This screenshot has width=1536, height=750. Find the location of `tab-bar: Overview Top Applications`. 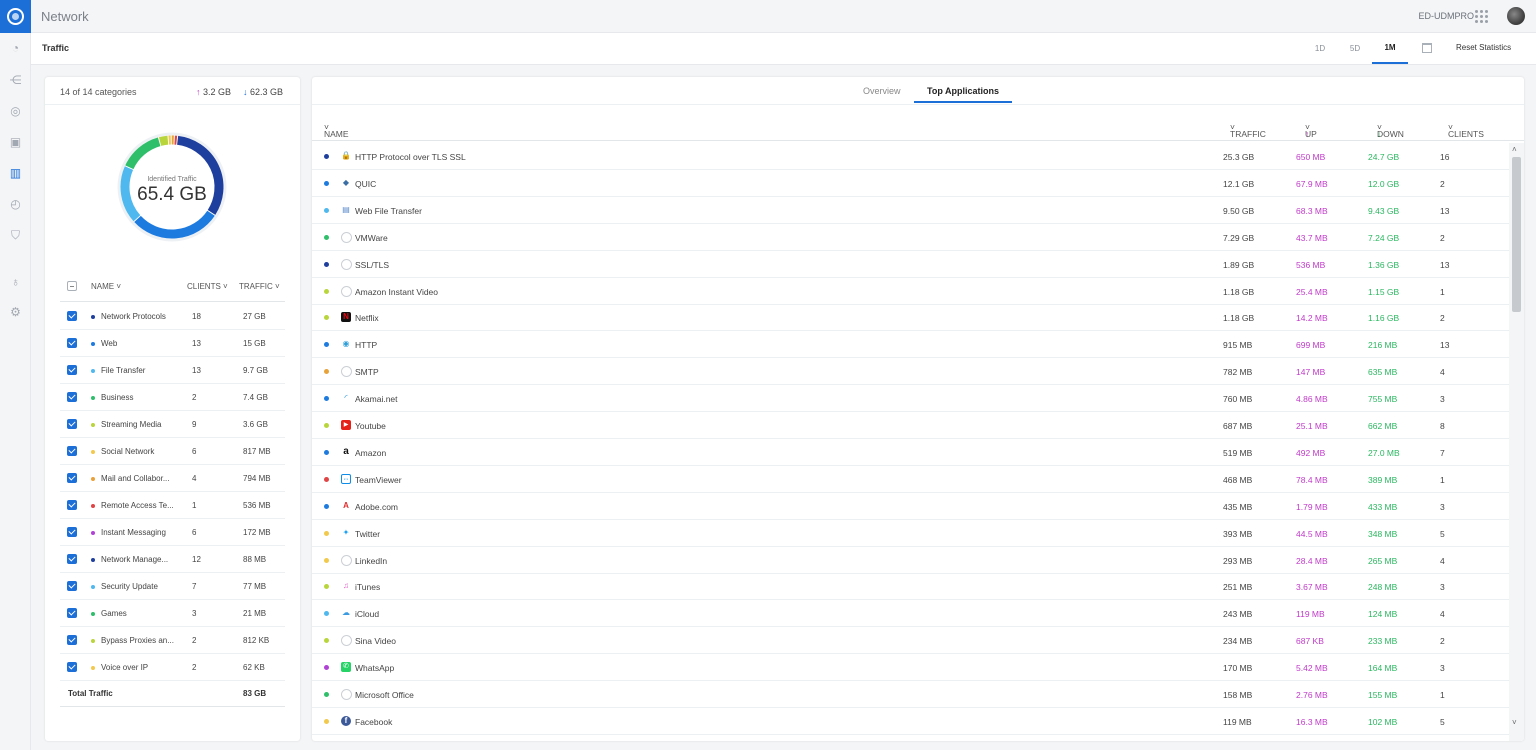

tab-bar: Overview Top Applications is located at coordinates (918, 91).